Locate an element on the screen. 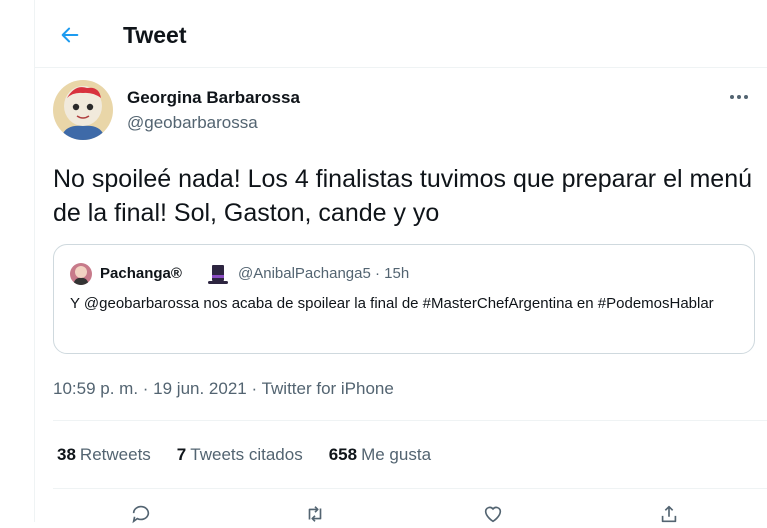  tweet-source: Twitter for iPhone is located at coordinates (328, 388).